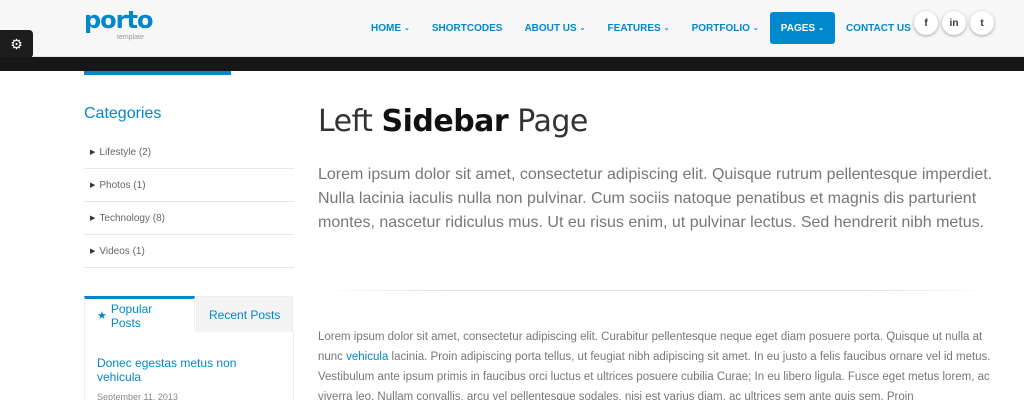 The height and width of the screenshot is (400, 1024). I want to click on nav-label: FEATURES, so click(634, 28).